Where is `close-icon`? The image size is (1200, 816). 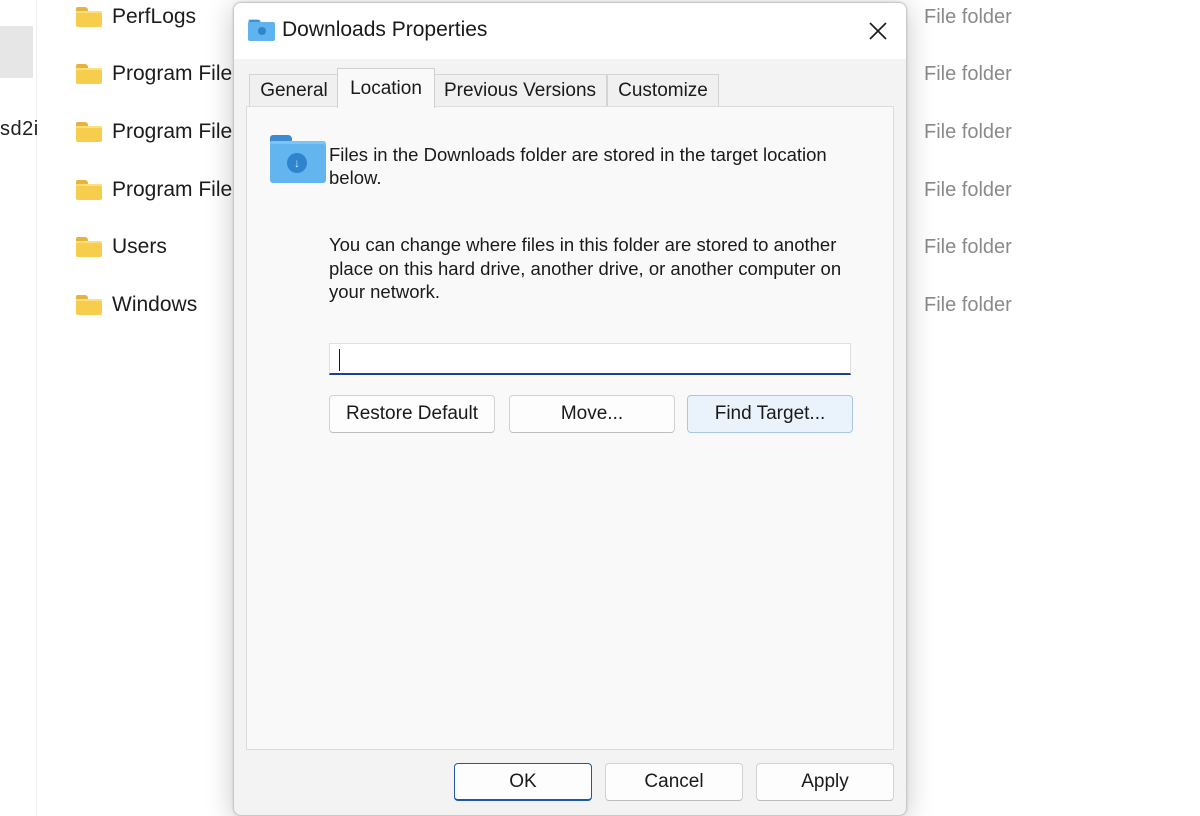 close-icon is located at coordinates (878, 31).